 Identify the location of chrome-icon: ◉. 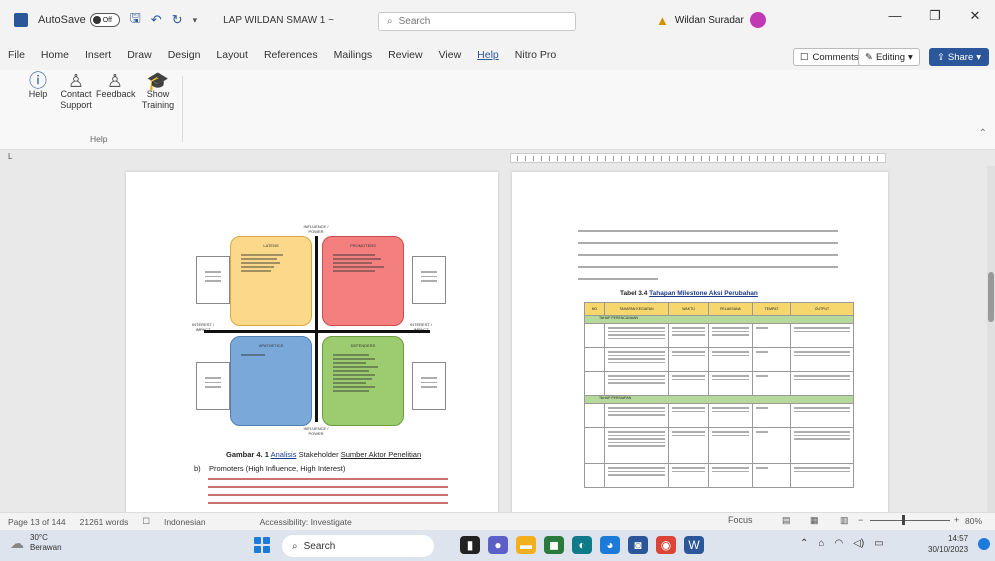
(666, 545).